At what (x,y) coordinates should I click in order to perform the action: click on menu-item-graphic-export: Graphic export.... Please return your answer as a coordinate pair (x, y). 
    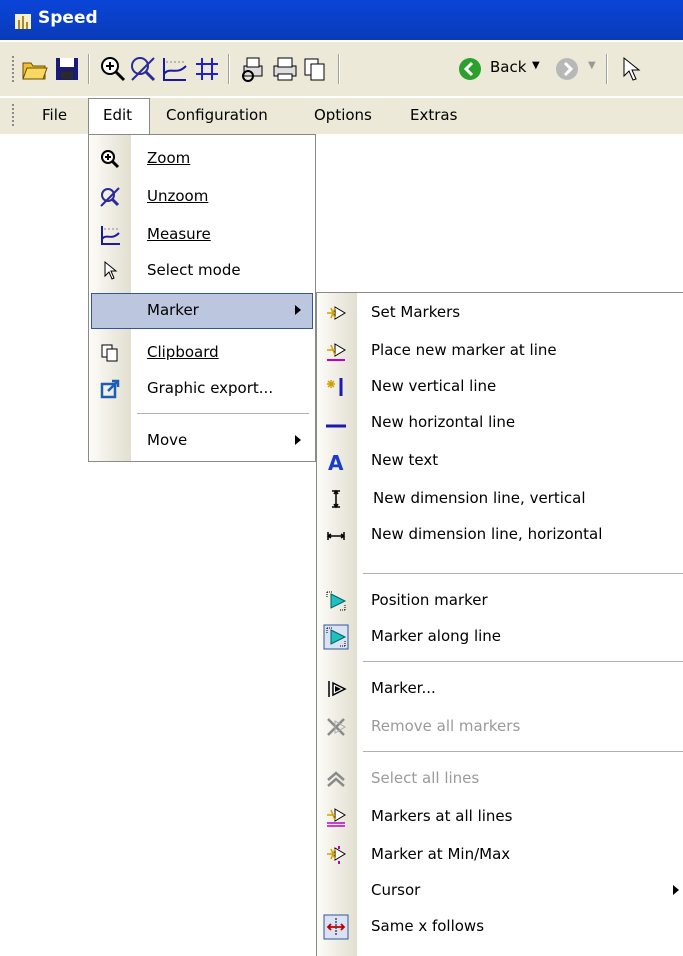
    Looking at the image, I should click on (202, 389).